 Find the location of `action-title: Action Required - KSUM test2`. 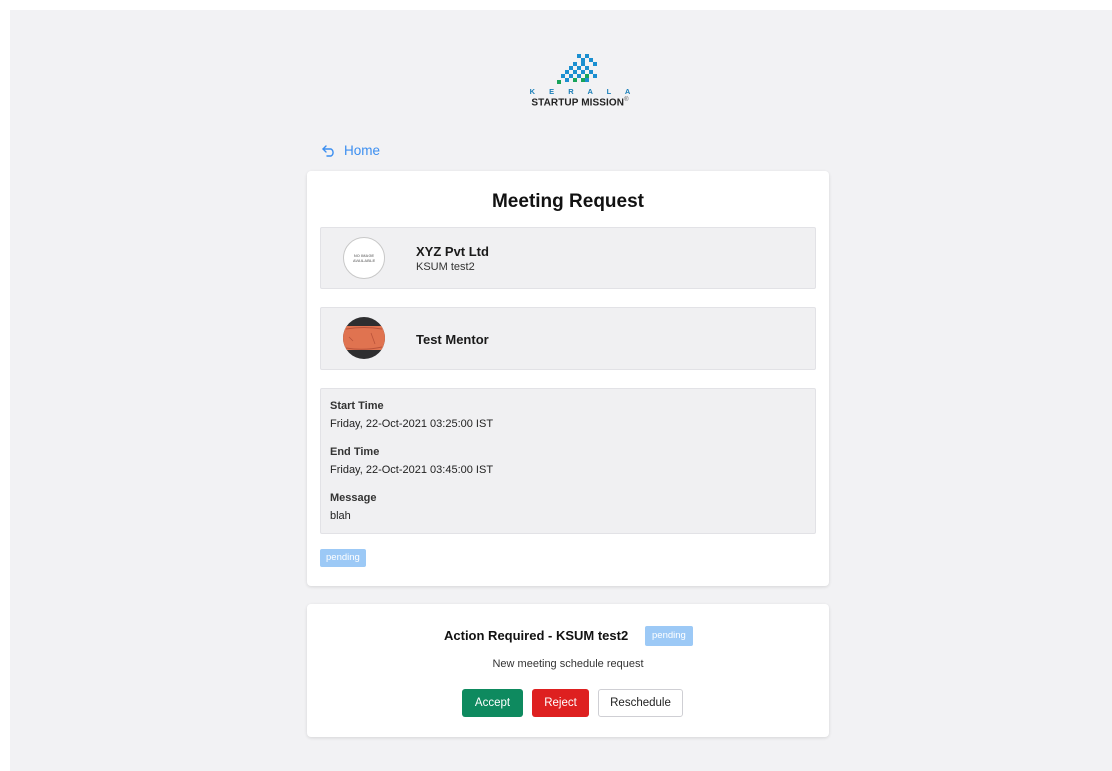

action-title: Action Required - KSUM test2 is located at coordinates (536, 635).